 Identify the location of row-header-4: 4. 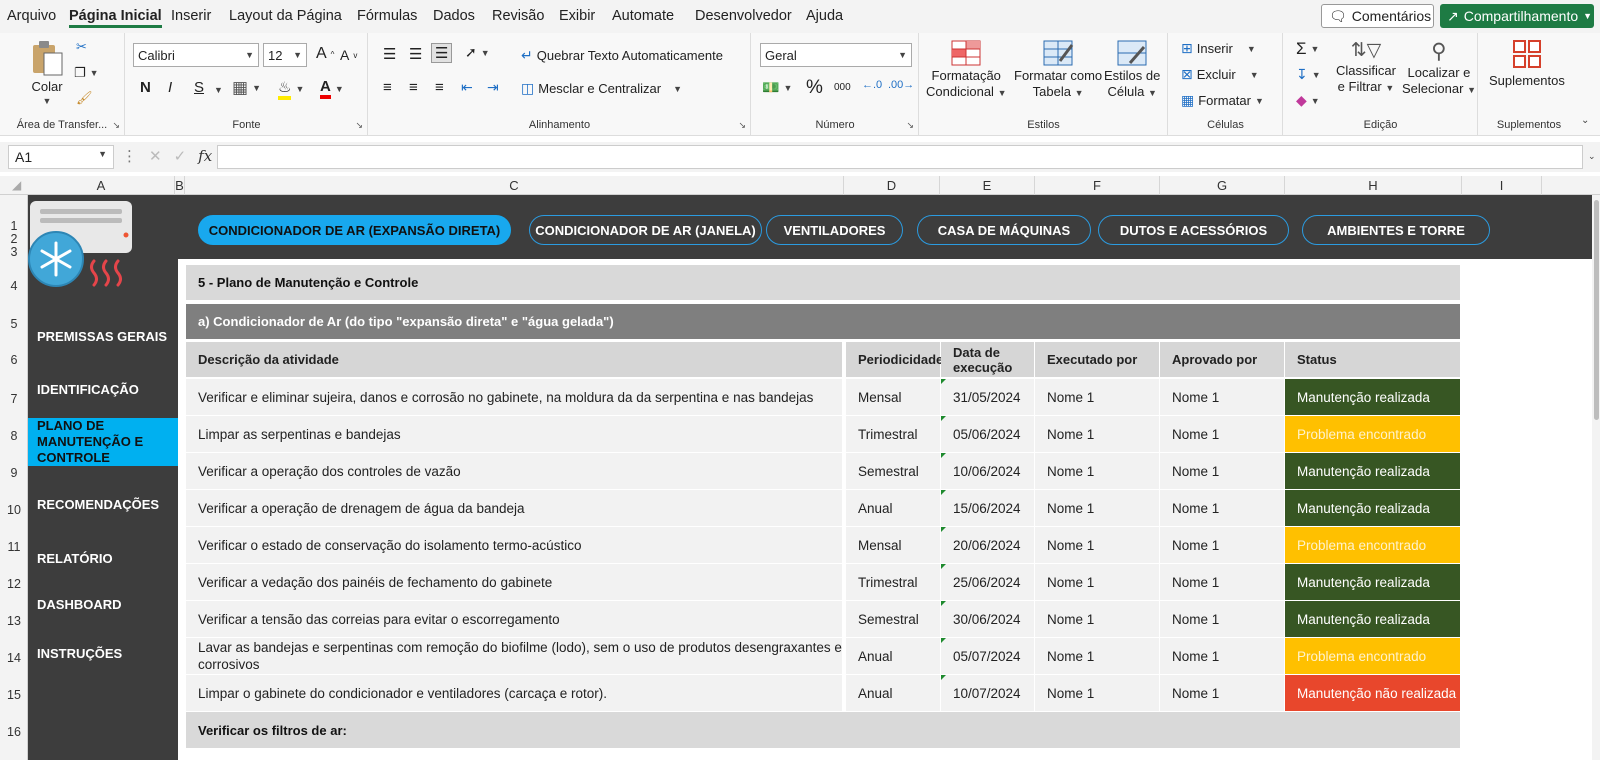
(14, 286).